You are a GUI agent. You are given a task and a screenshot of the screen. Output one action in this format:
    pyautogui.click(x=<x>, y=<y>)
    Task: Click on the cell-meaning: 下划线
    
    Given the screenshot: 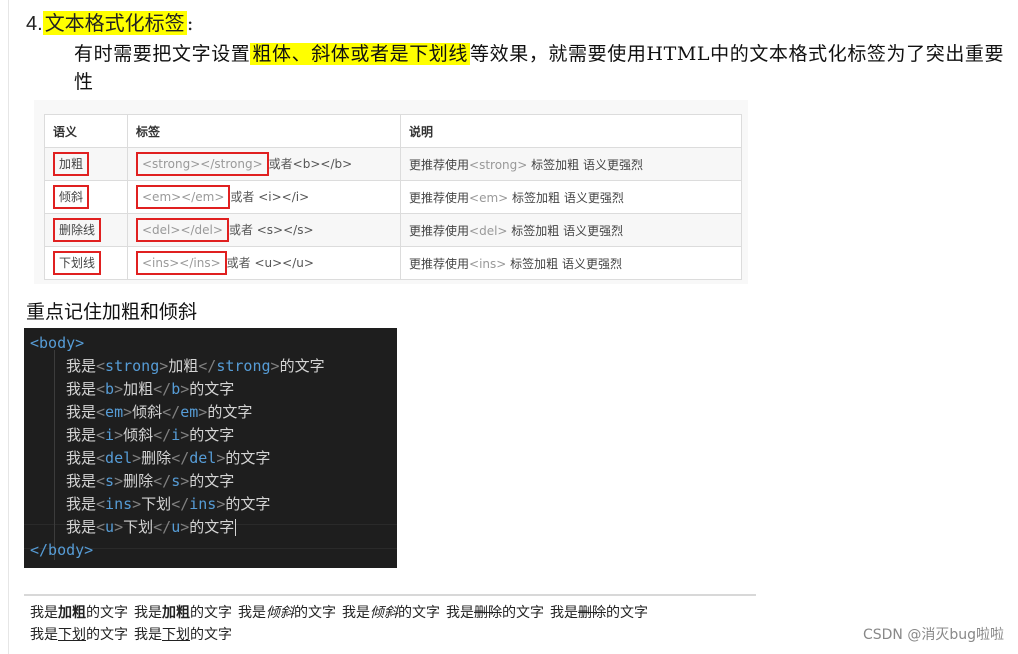 What is the action you would take?
    pyautogui.click(x=86, y=263)
    